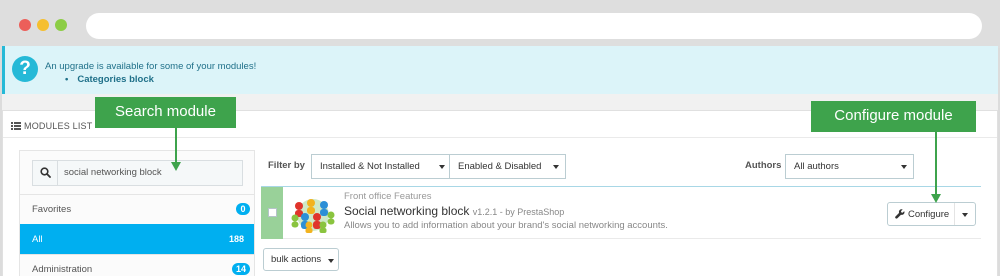 This screenshot has height=276, width=1000. Describe the element at coordinates (954, 214) in the screenshot. I see `button-separator` at that location.